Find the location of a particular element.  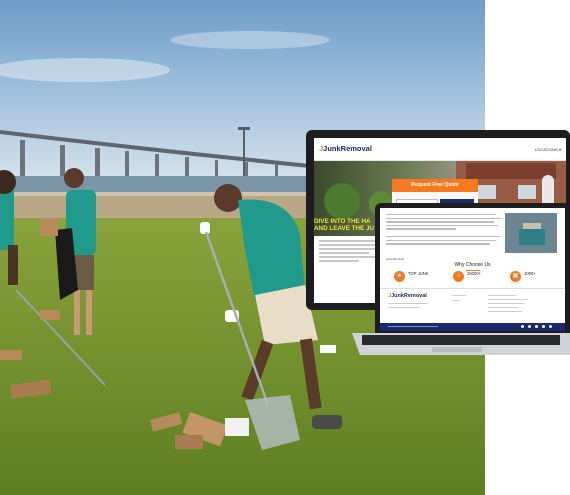

footer-logo-text: JunkRemoval is located at coordinates (409, 296).